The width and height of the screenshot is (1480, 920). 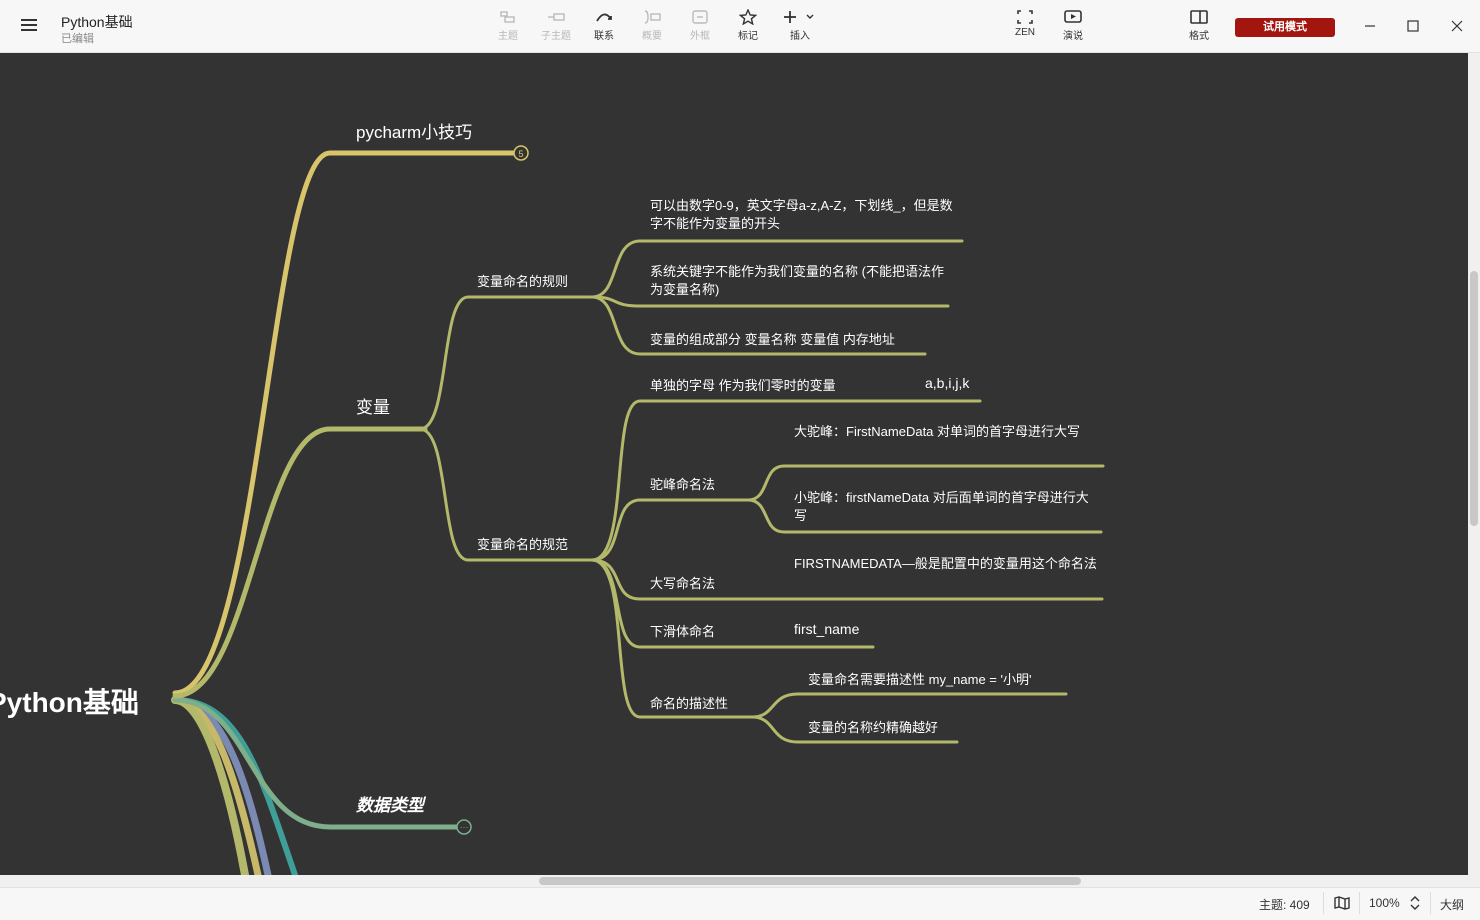 What do you see at coordinates (507, 17) in the screenshot?
I see `topic-icon` at bounding box center [507, 17].